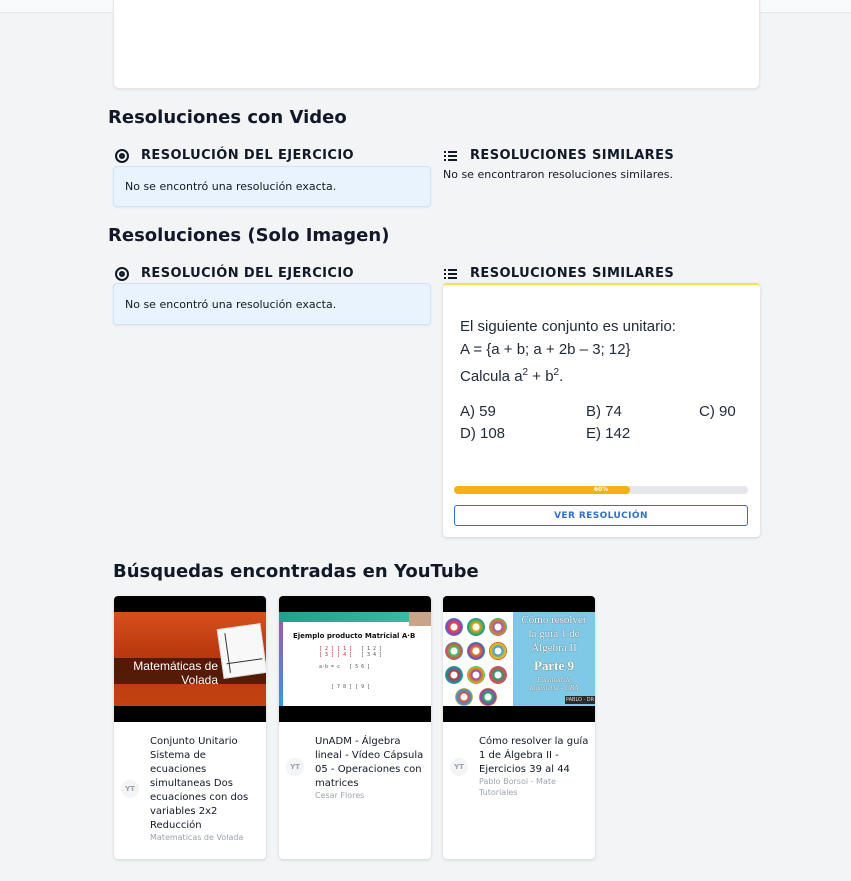 The height and width of the screenshot is (881, 851). I want to click on video-channel: Matematicas de Volada, so click(197, 837).